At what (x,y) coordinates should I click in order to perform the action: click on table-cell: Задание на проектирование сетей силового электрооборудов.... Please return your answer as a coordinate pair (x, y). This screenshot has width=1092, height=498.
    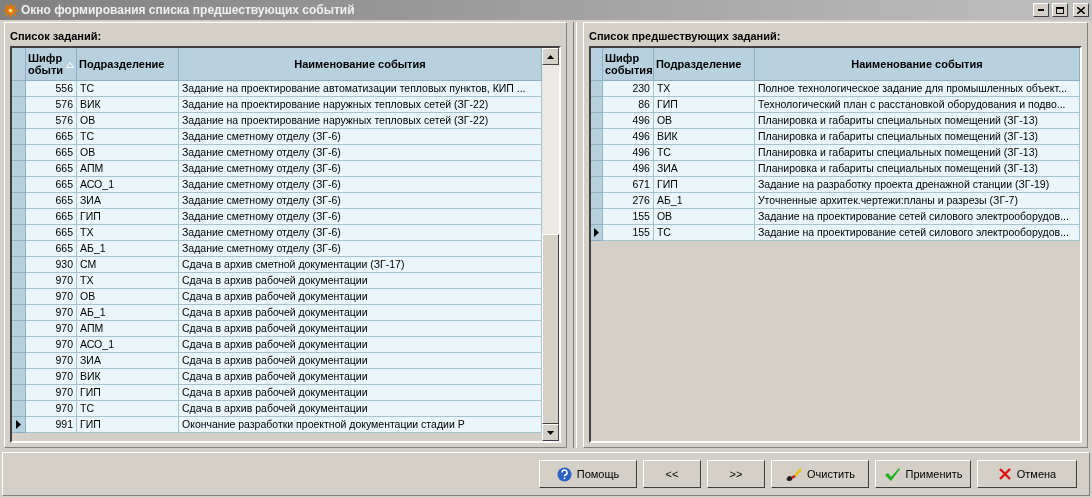
    Looking at the image, I should click on (917, 233).